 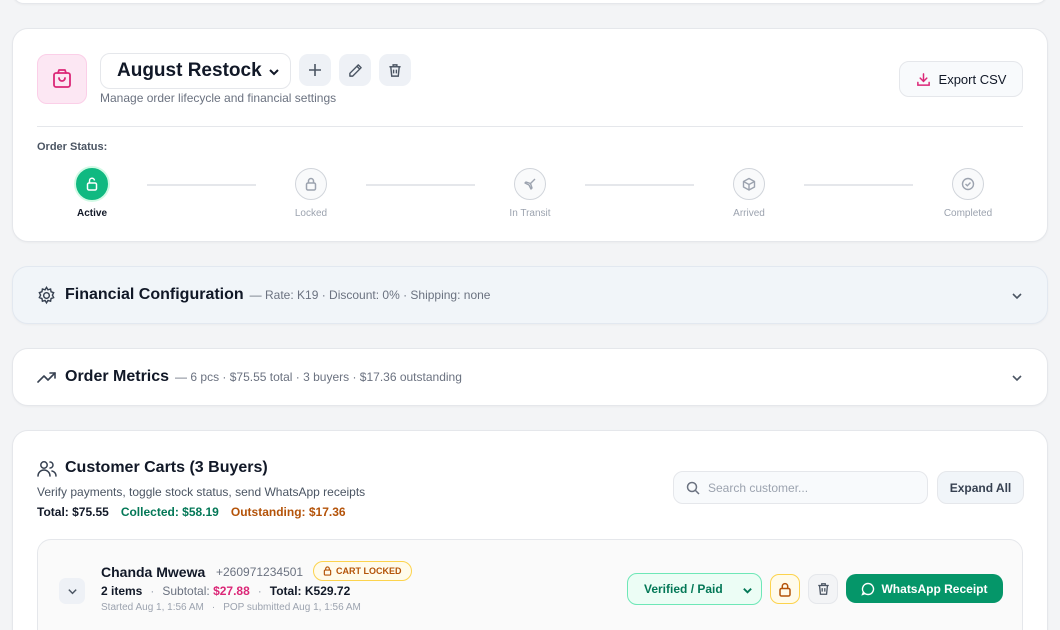 What do you see at coordinates (923, 79) in the screenshot?
I see `download-icon` at bounding box center [923, 79].